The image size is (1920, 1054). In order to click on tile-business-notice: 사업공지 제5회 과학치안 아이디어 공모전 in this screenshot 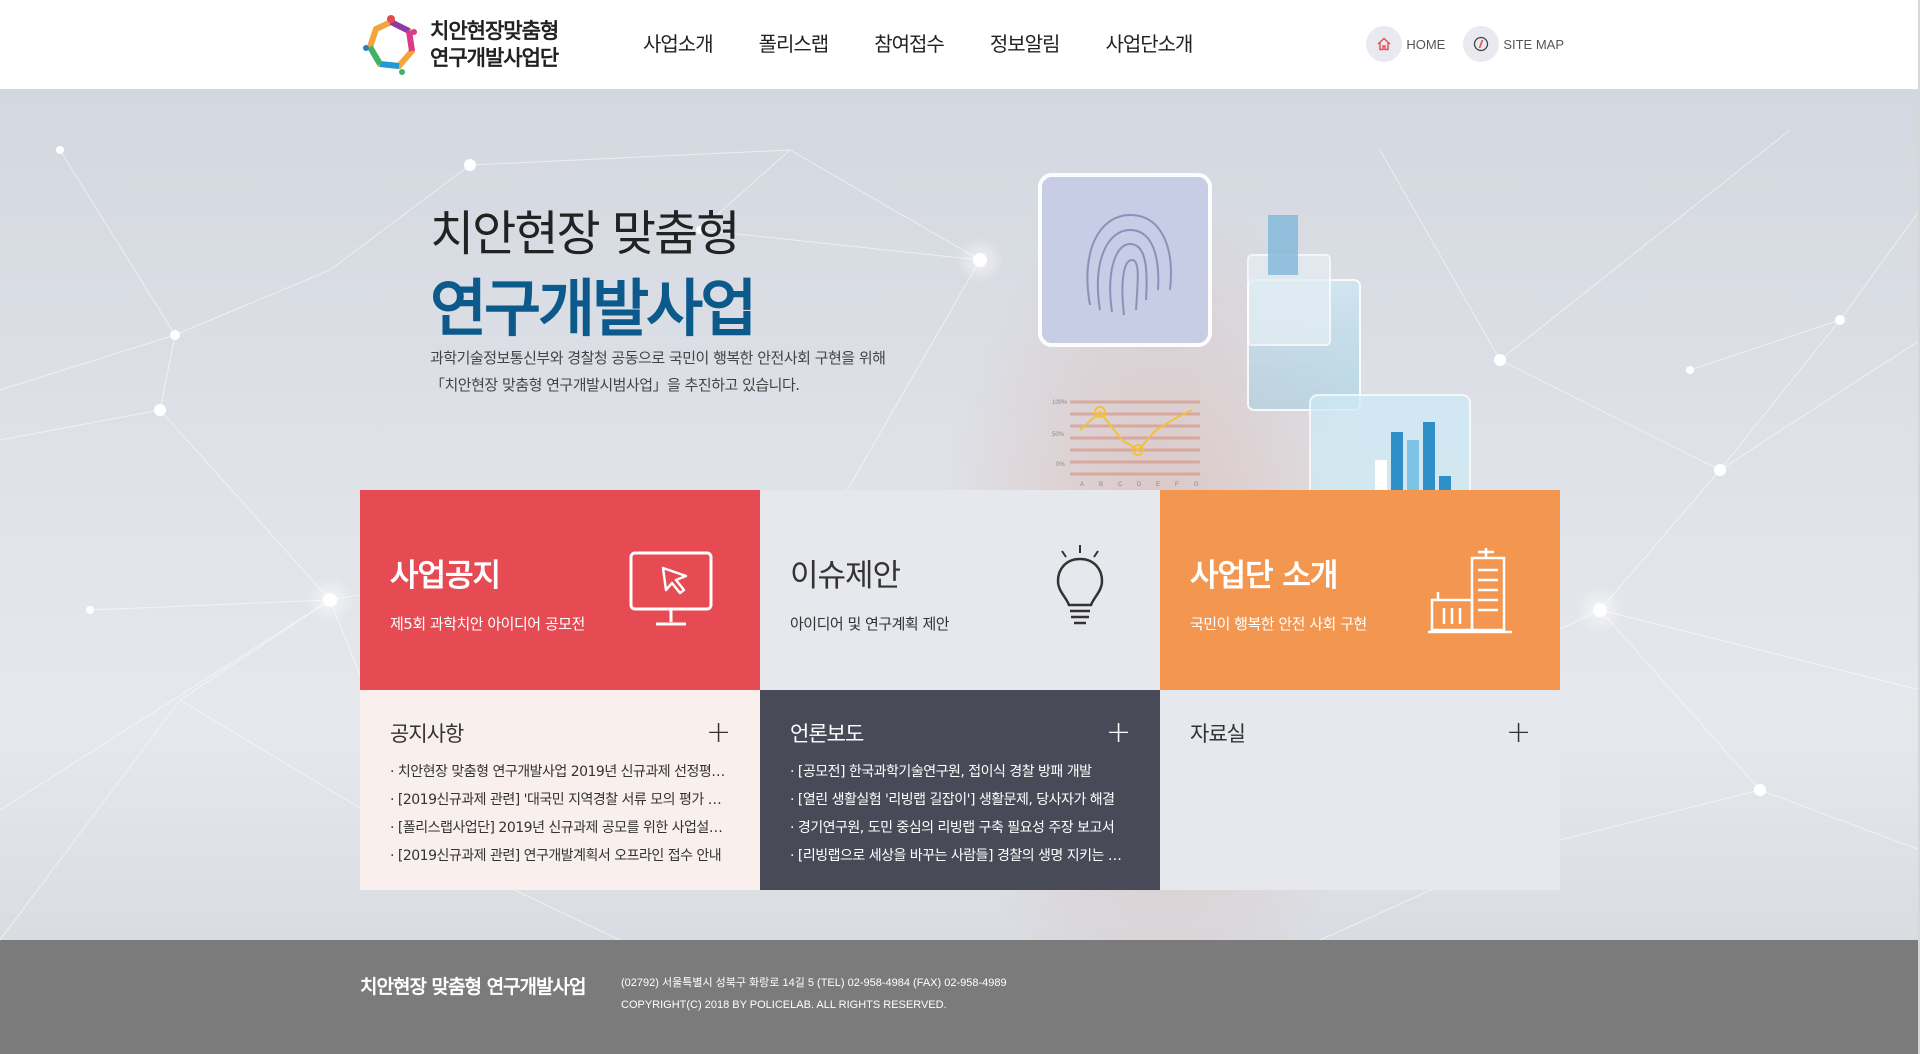, I will do `click(560, 590)`.